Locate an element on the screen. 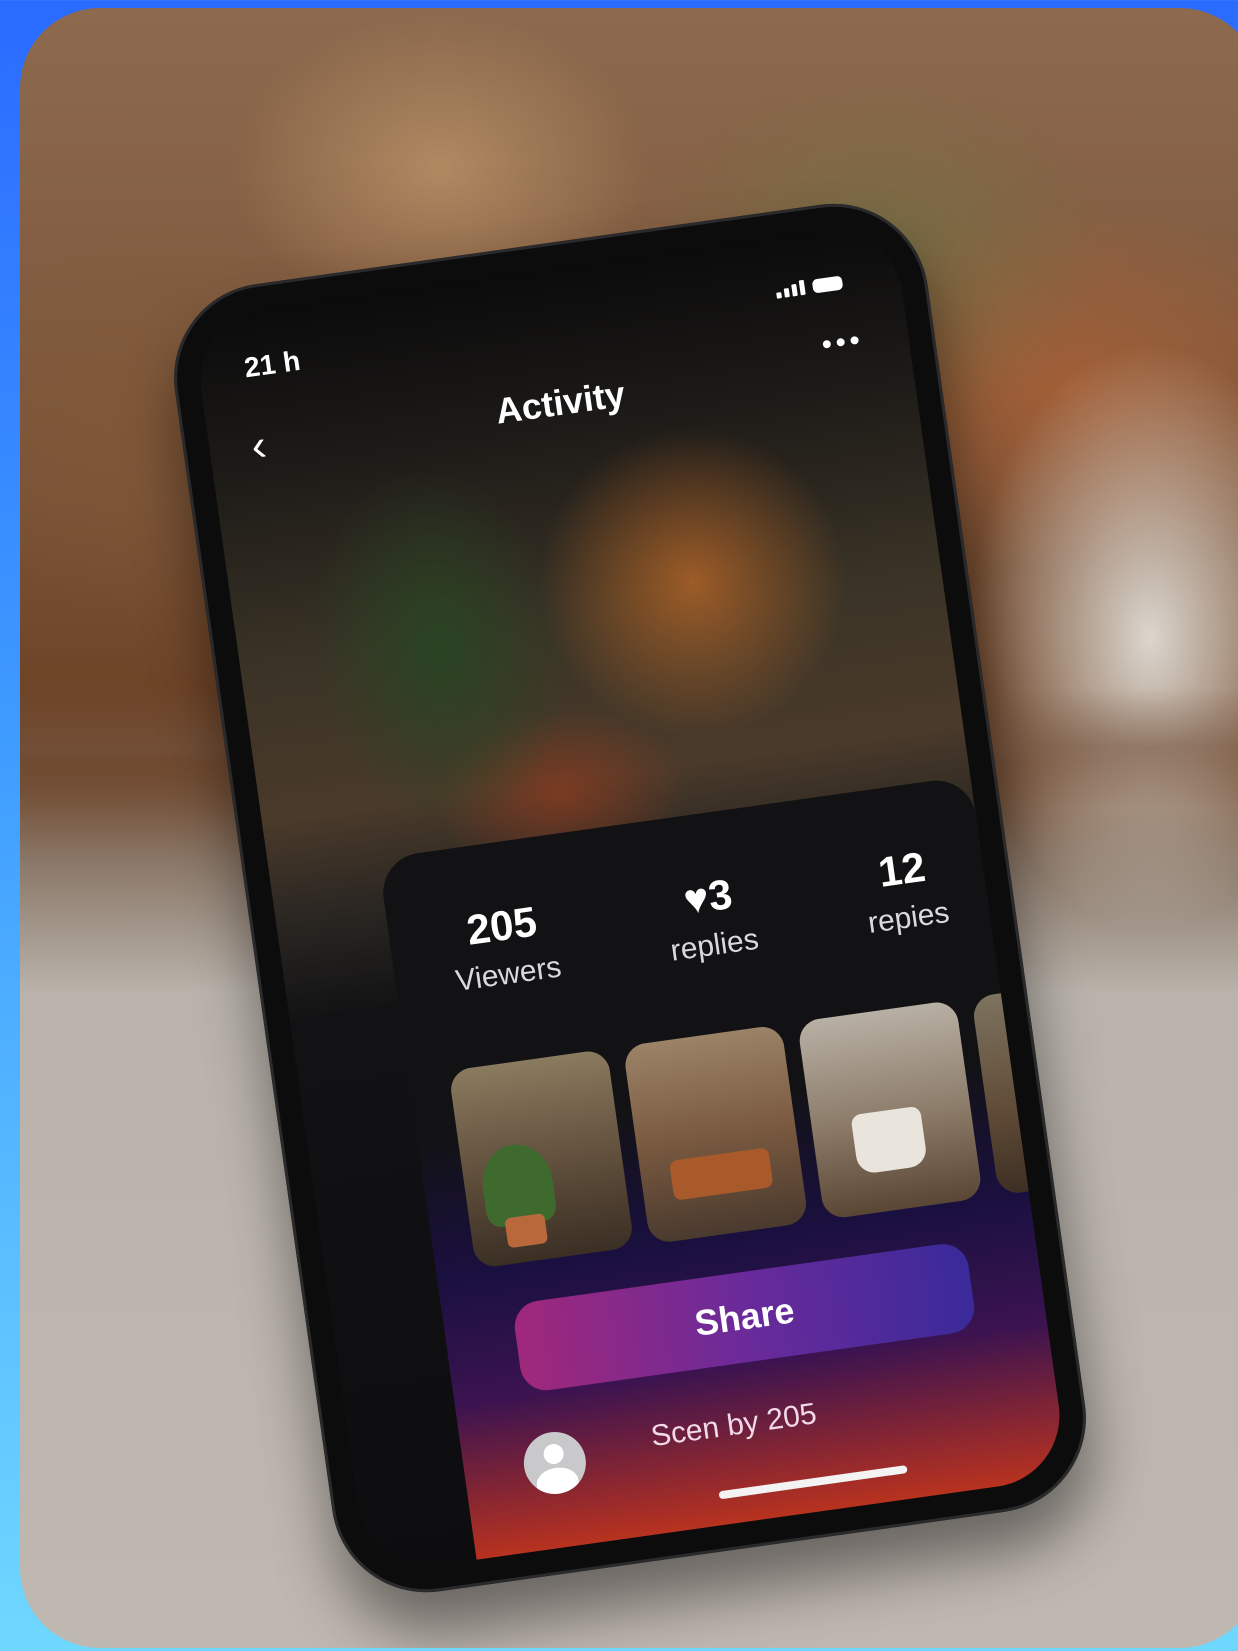 This screenshot has width=1238, height=1651. mug-shape is located at coordinates (889, 1140).